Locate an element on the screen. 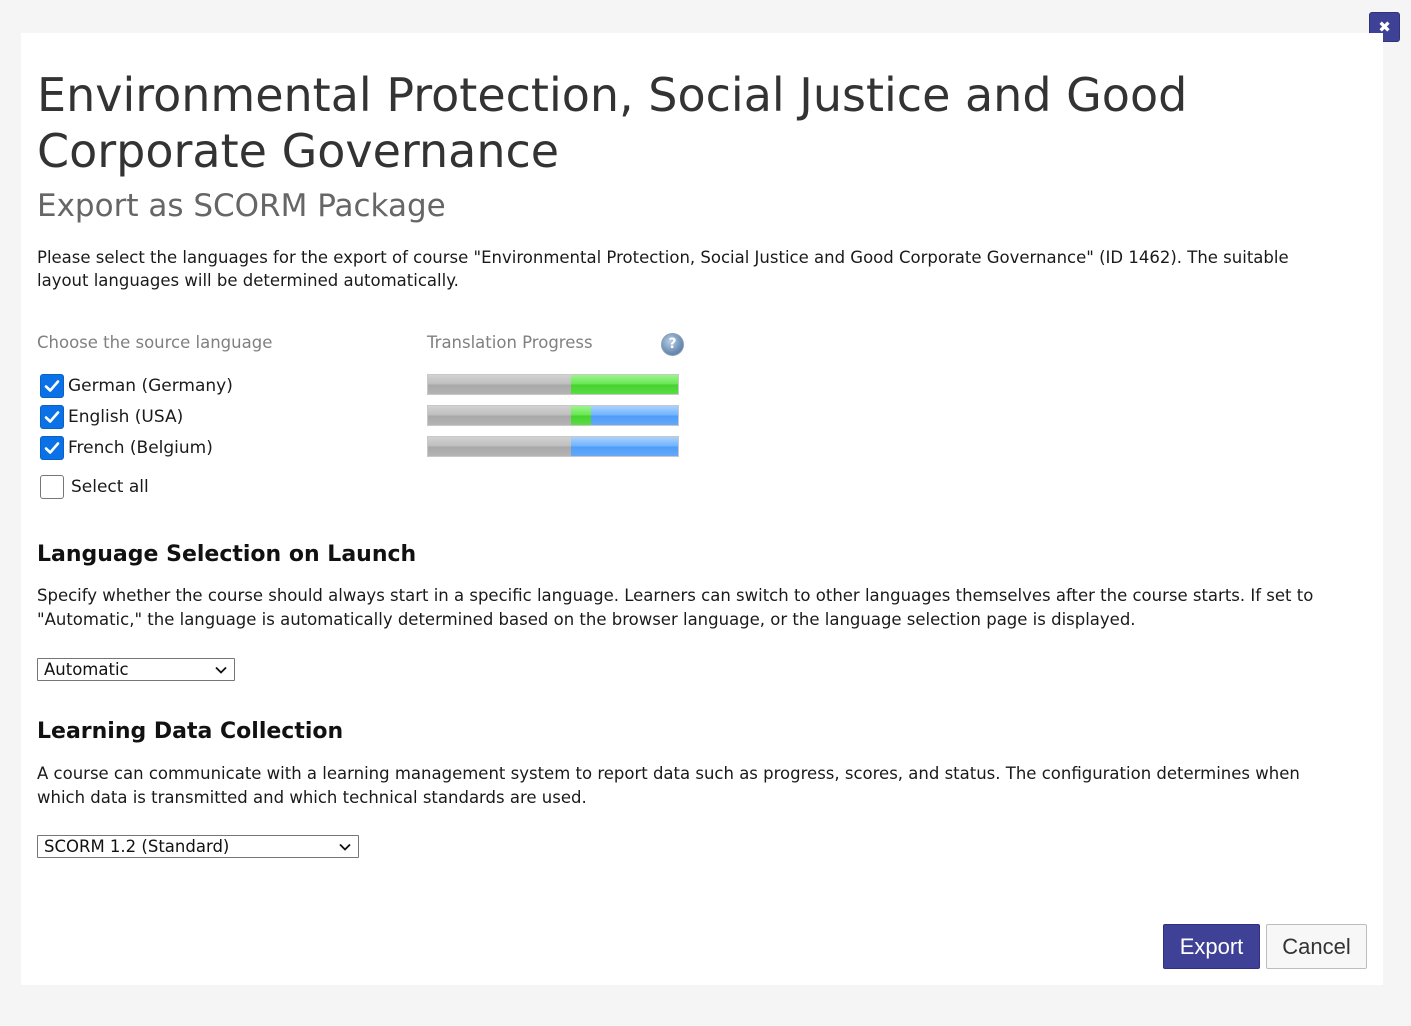  launch-section-title: Language Selection on Launch is located at coordinates (227, 554).